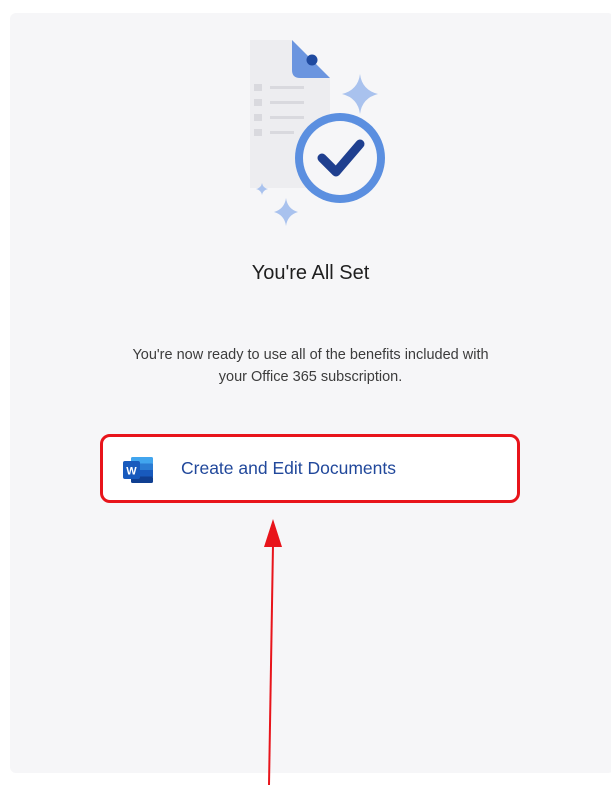  What do you see at coordinates (131, 472) in the screenshot?
I see `word-icon-letter: W` at bounding box center [131, 472].